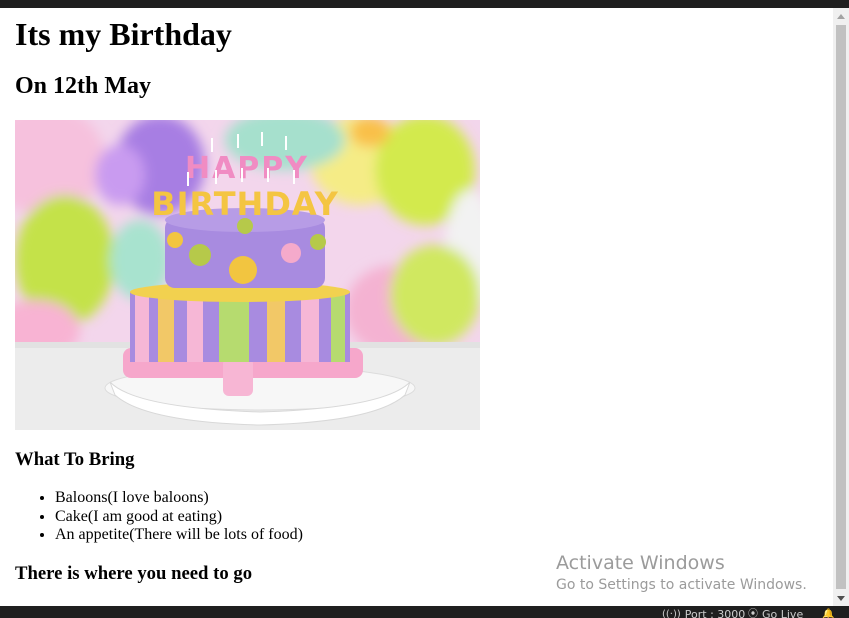 This screenshot has height=618, width=849. I want to click on golive-icon: ⦿, so click(753, 613).